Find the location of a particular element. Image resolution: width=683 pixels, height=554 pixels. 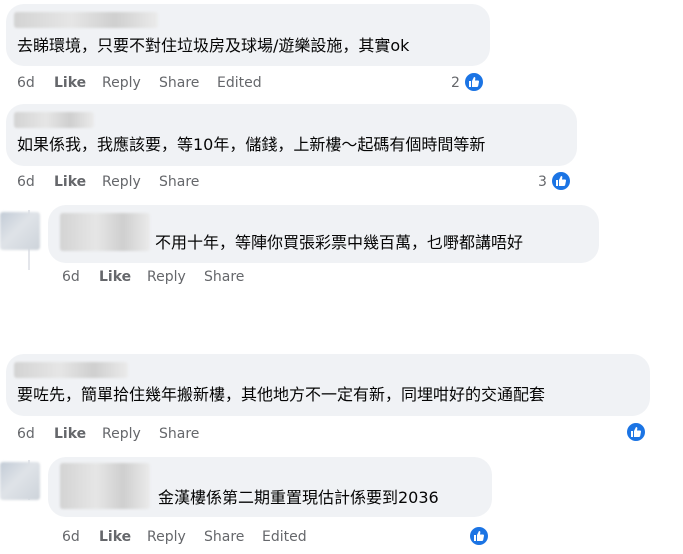

comment-text: 金漢樓係第二期重置現估計係要到2036 is located at coordinates (298, 497).